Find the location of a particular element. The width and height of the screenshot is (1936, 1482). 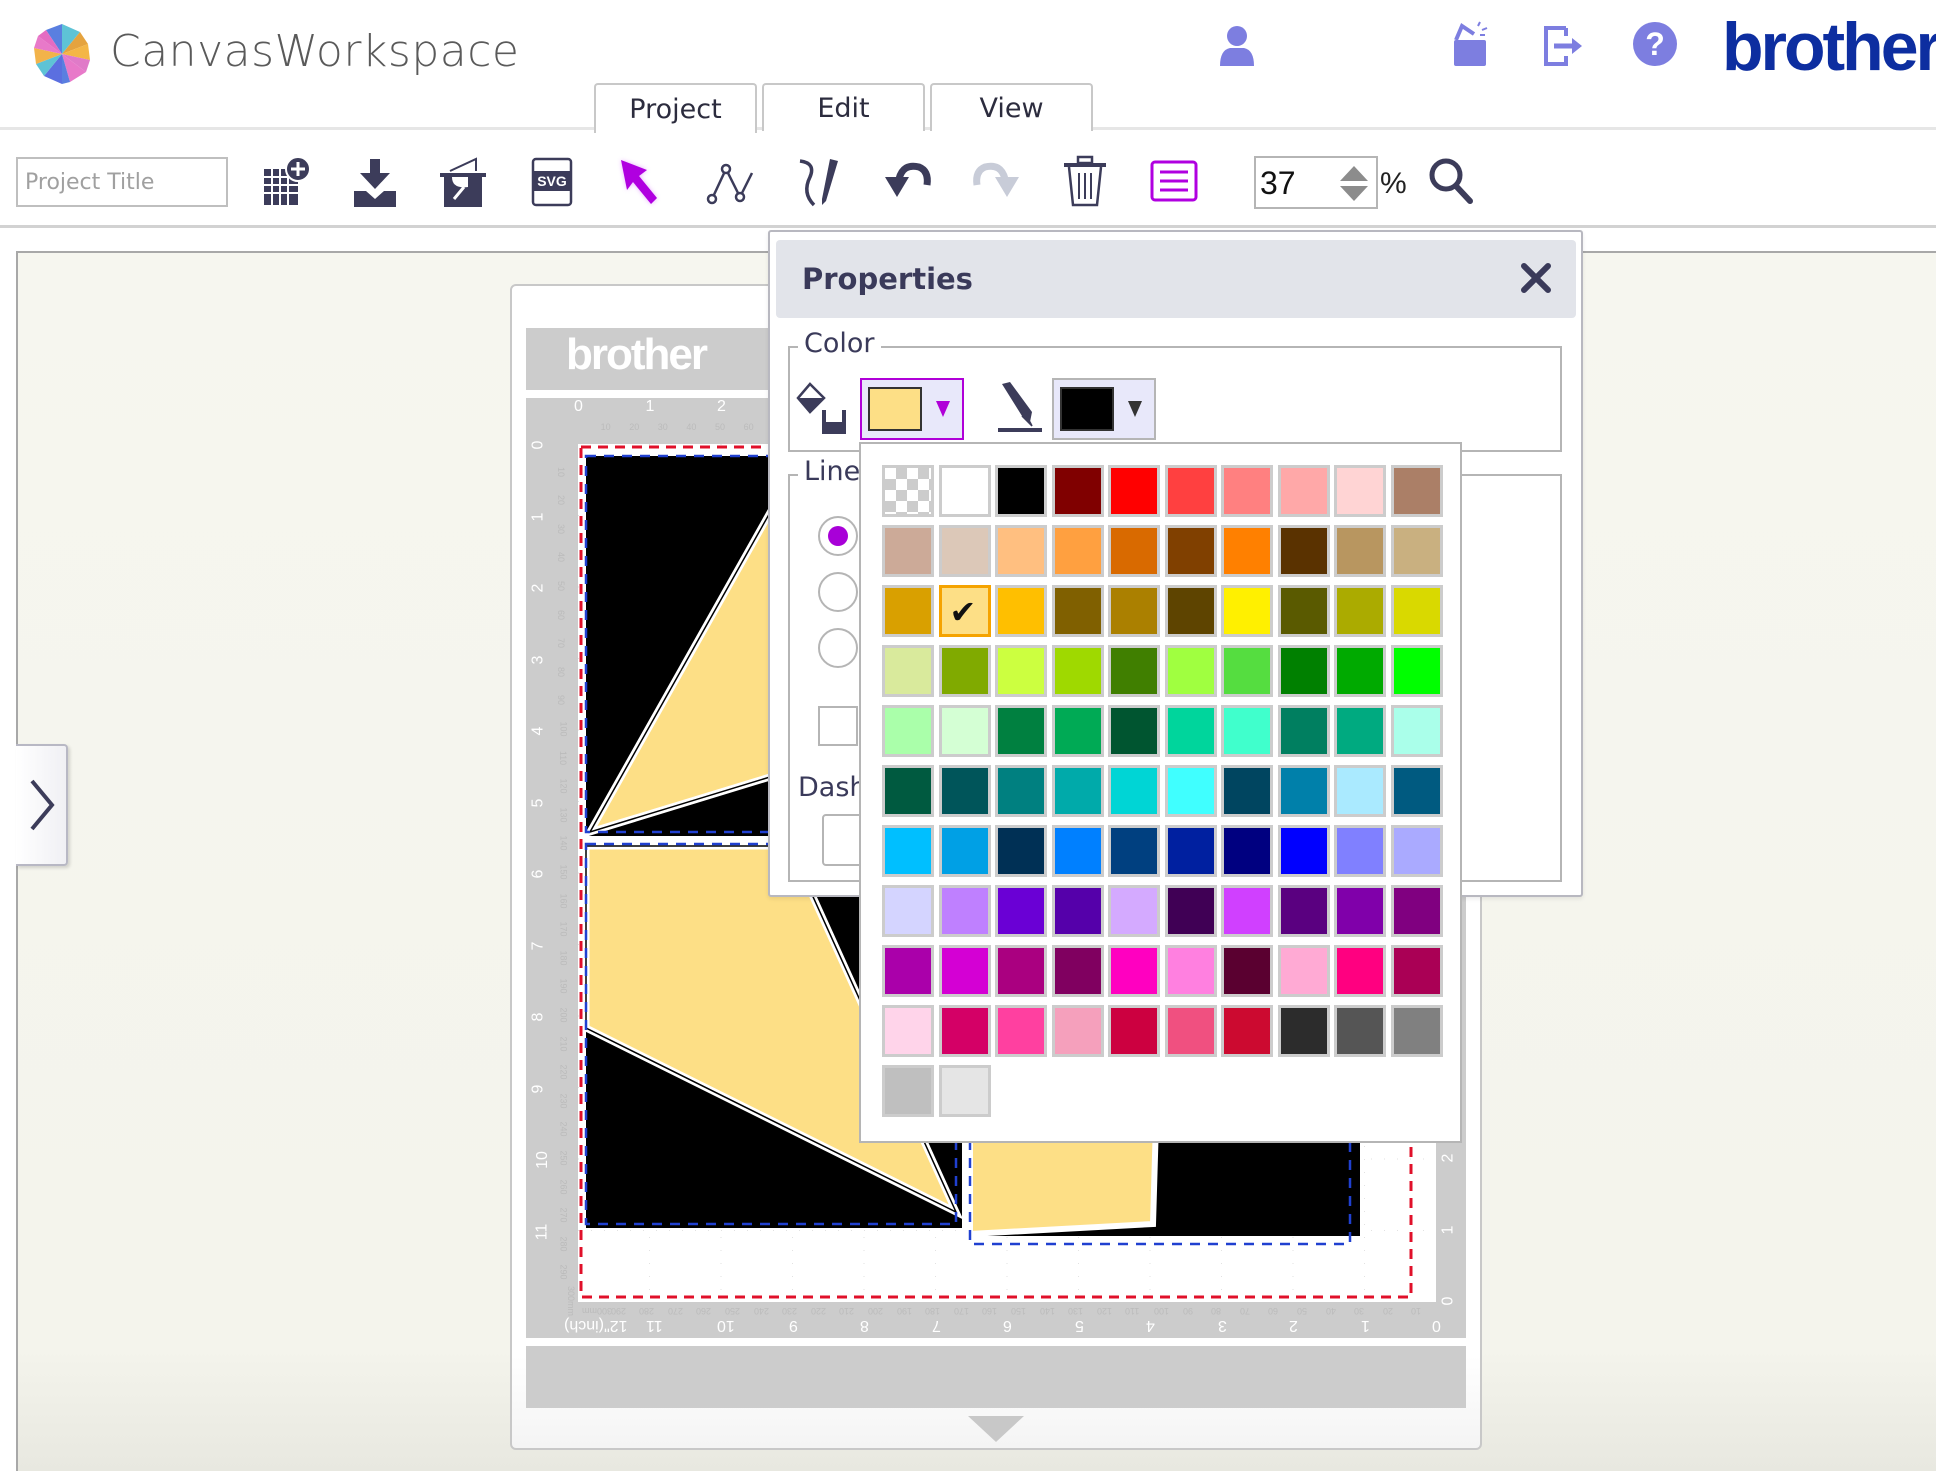

logout-icon is located at coordinates (1561, 45).